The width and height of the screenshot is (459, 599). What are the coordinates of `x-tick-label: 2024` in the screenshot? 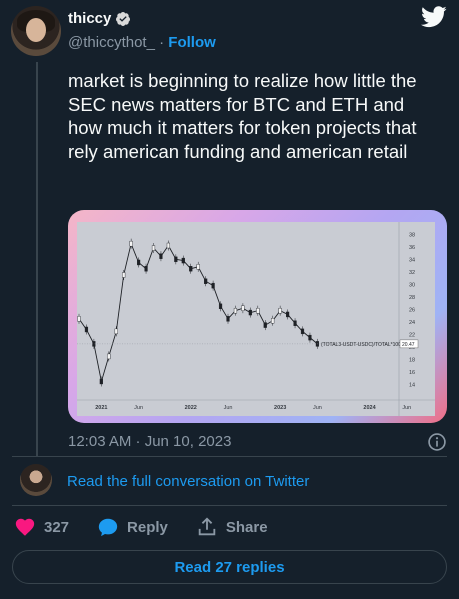 It's located at (369, 408).